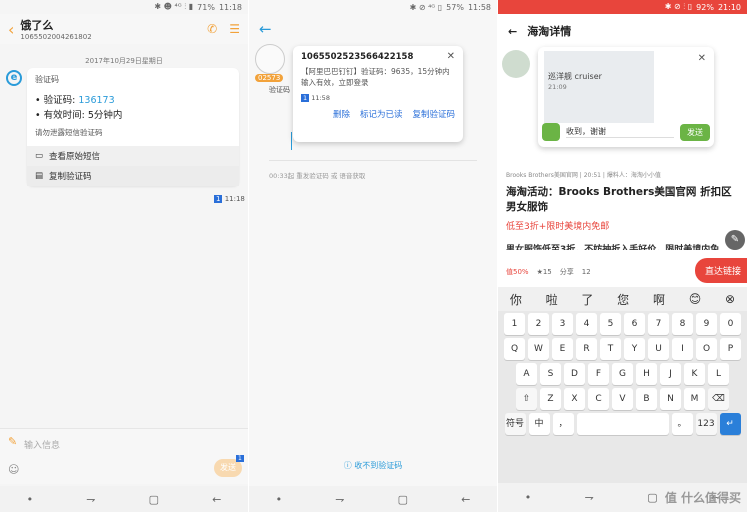 The width and height of the screenshot is (747, 512). Describe the element at coordinates (718, 399) in the screenshot. I see `keyboard-key: ⌫` at that location.